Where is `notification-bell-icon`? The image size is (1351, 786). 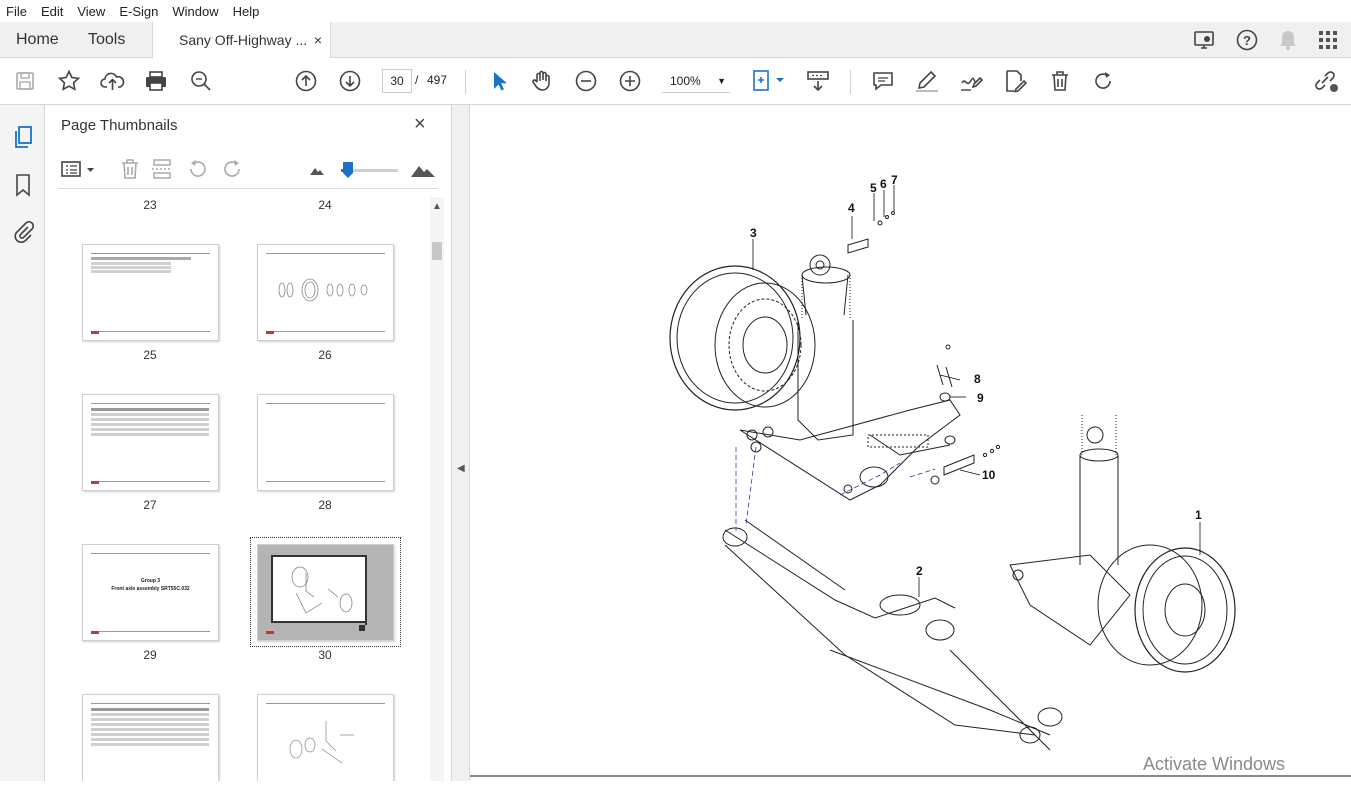 notification-bell-icon is located at coordinates (1288, 40).